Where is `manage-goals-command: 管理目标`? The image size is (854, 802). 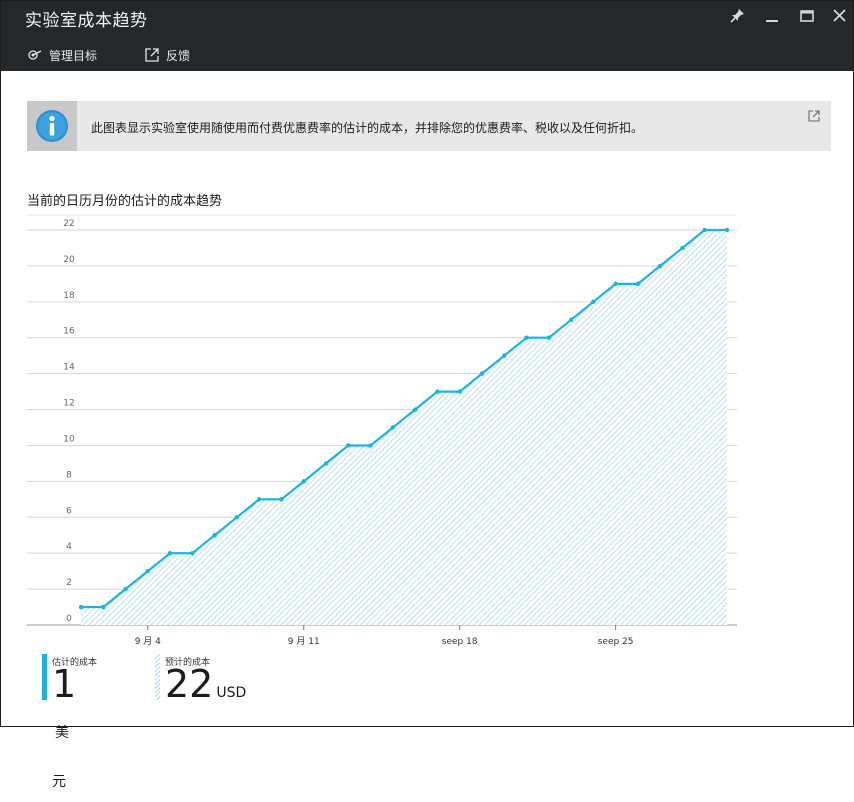 manage-goals-command: 管理目标 is located at coordinates (62, 55).